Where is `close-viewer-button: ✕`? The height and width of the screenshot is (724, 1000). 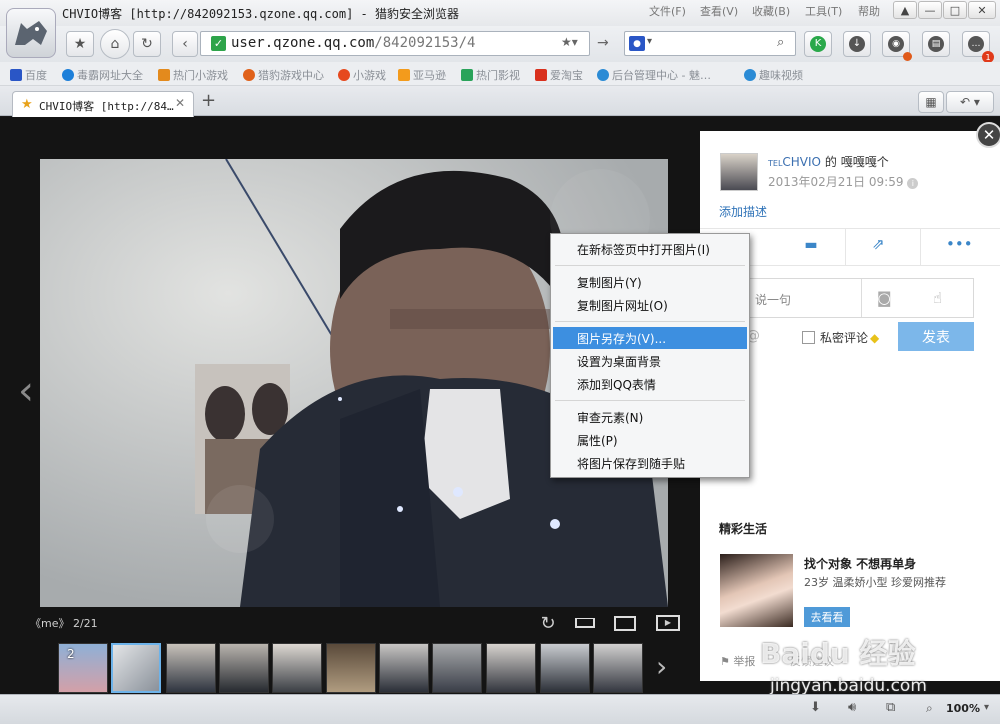 close-viewer-button: ✕ is located at coordinates (988, 135).